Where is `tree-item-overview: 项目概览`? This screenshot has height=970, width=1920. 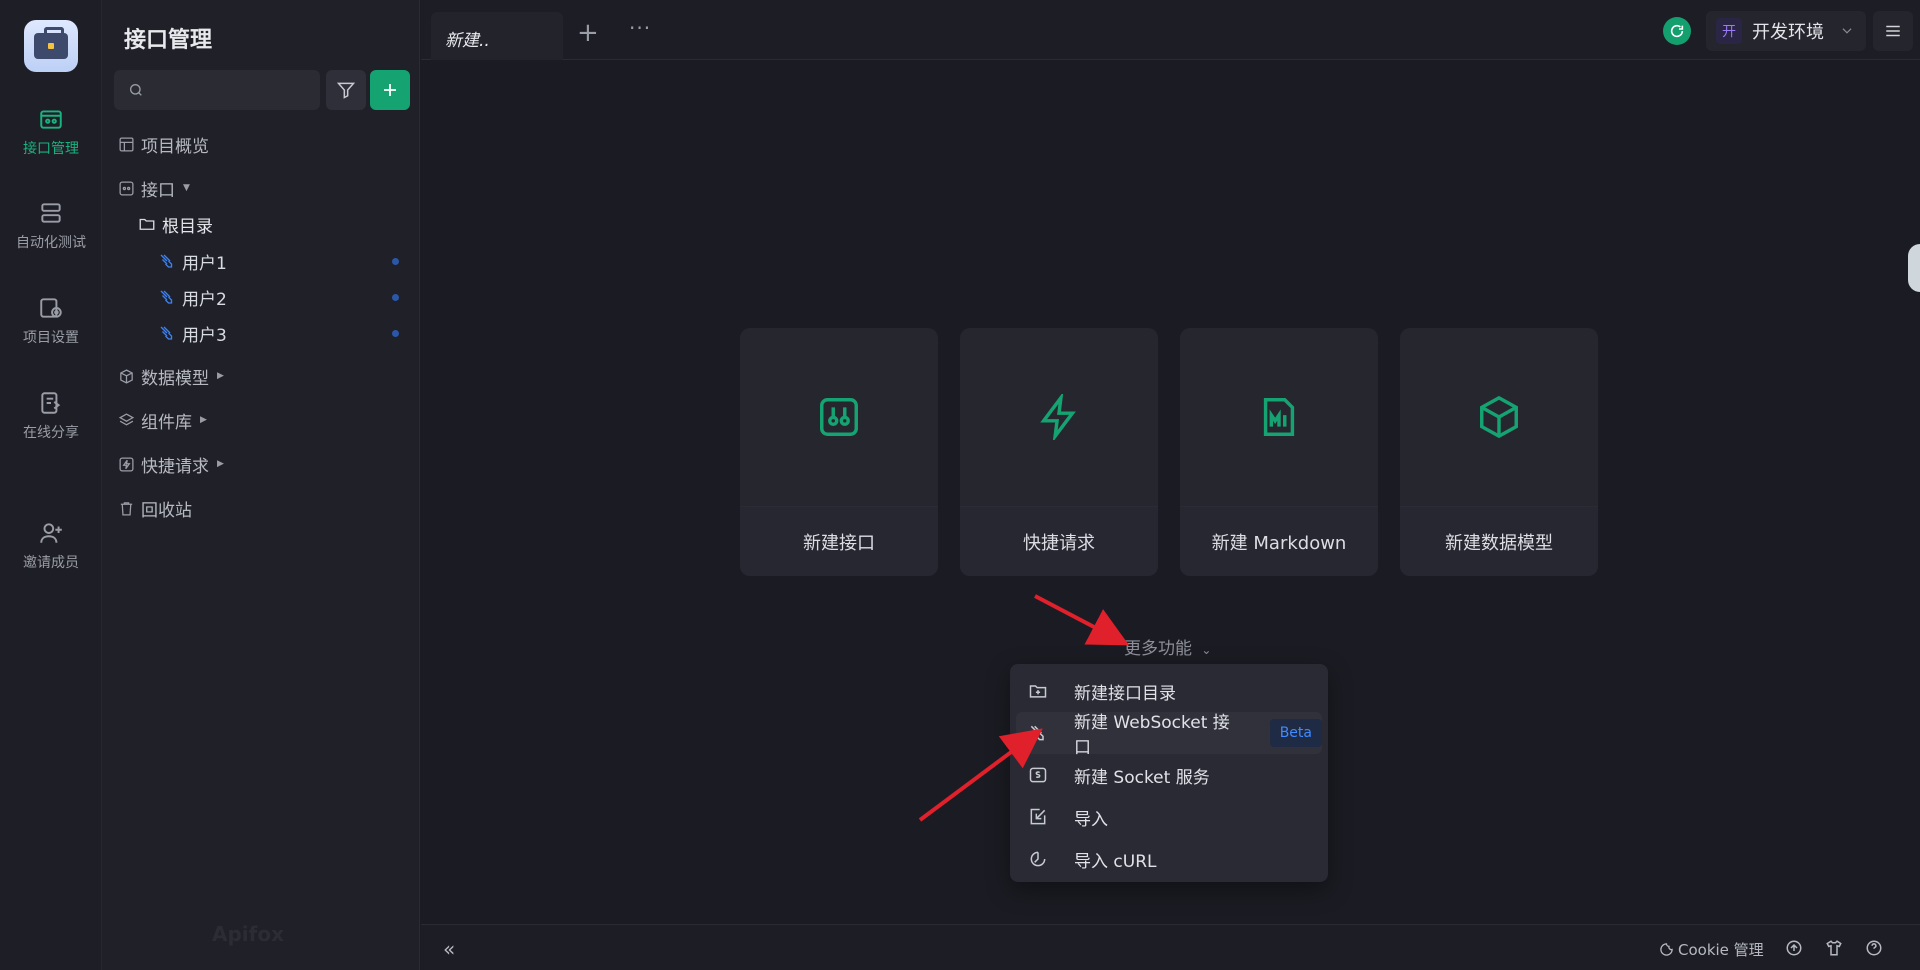 tree-item-overview: 项目概览 is located at coordinates (163, 144).